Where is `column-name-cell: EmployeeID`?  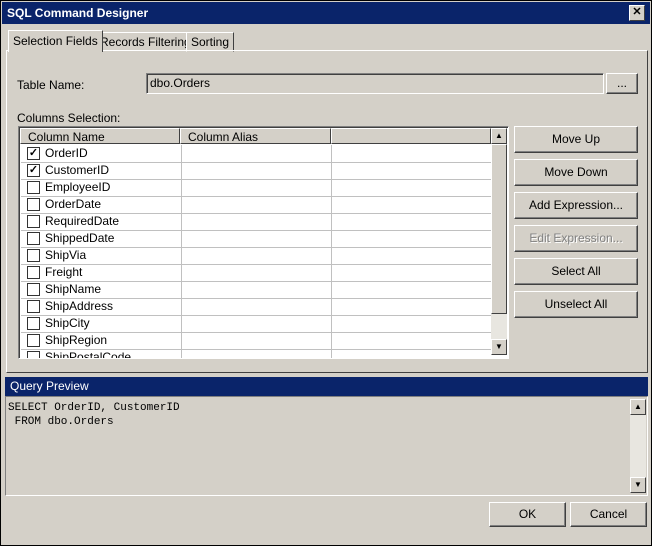 column-name-cell: EmployeeID is located at coordinates (78, 187).